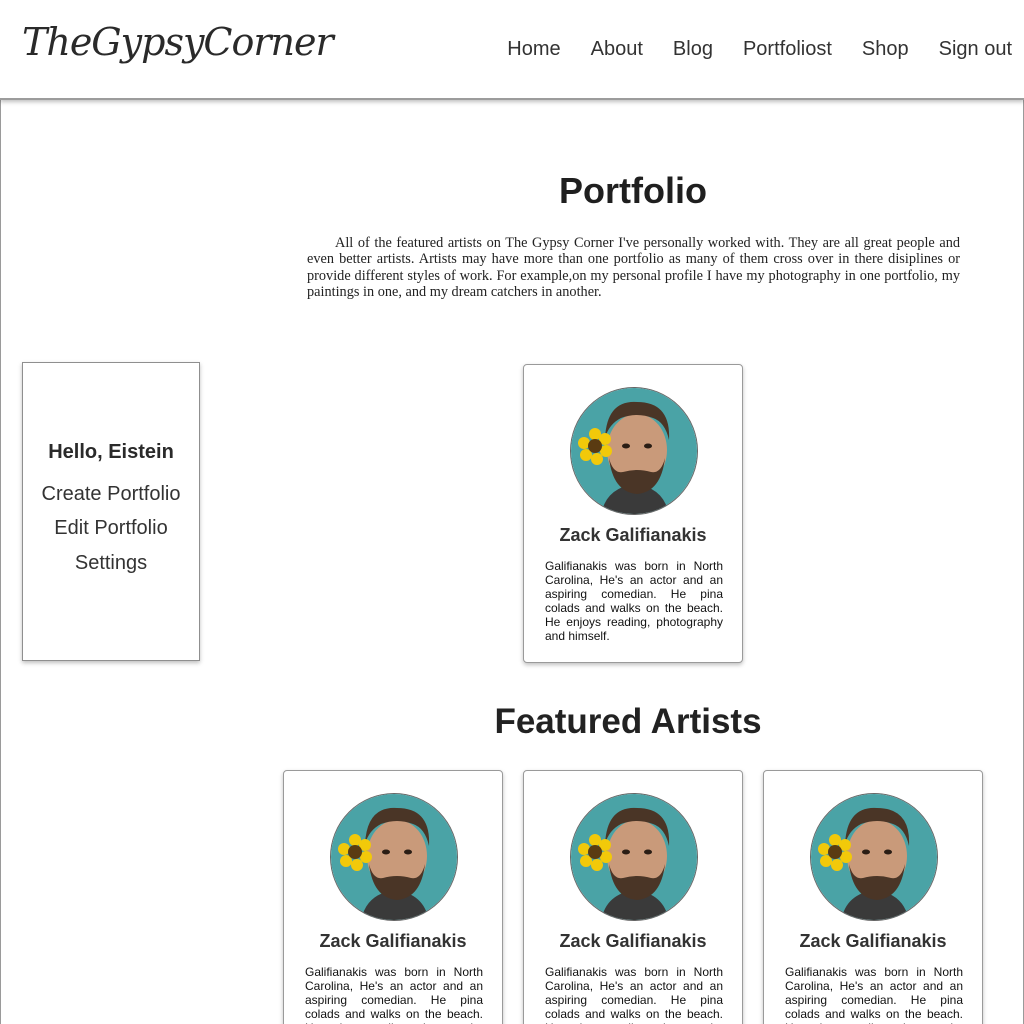 This screenshot has height=1024, width=1024. Describe the element at coordinates (533, 49) in the screenshot. I see `nav-home: Home` at that location.